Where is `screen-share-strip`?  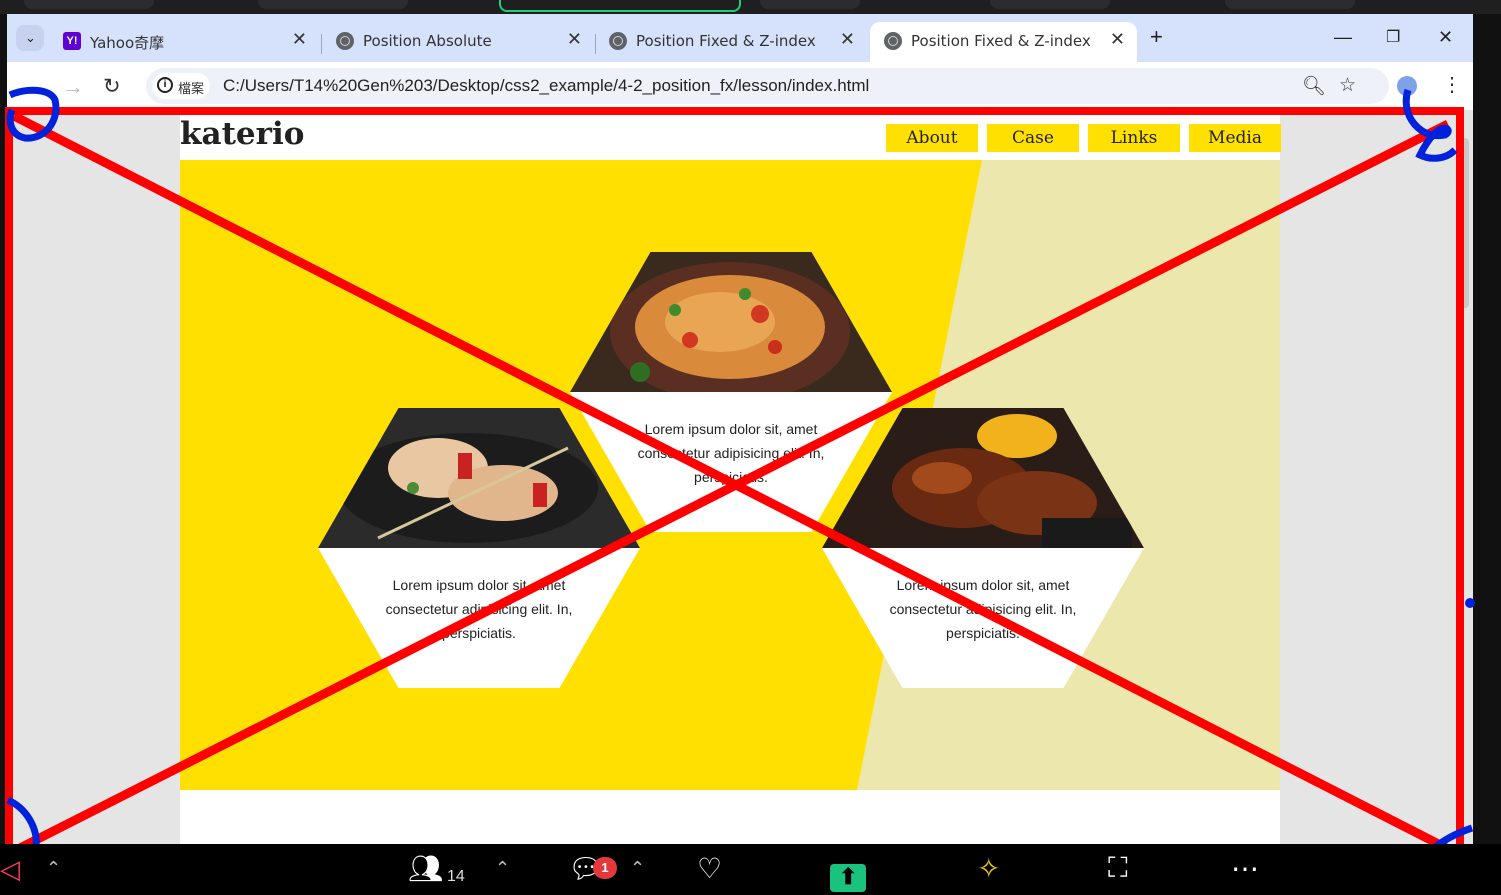
screen-share-strip is located at coordinates (750, 7).